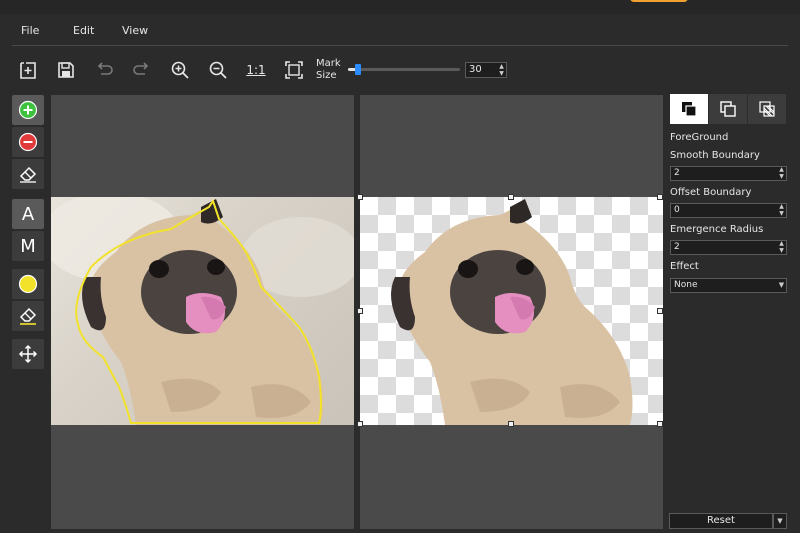  What do you see at coordinates (475, 69) in the screenshot?
I see `mark-size-value: 30` at bounding box center [475, 69].